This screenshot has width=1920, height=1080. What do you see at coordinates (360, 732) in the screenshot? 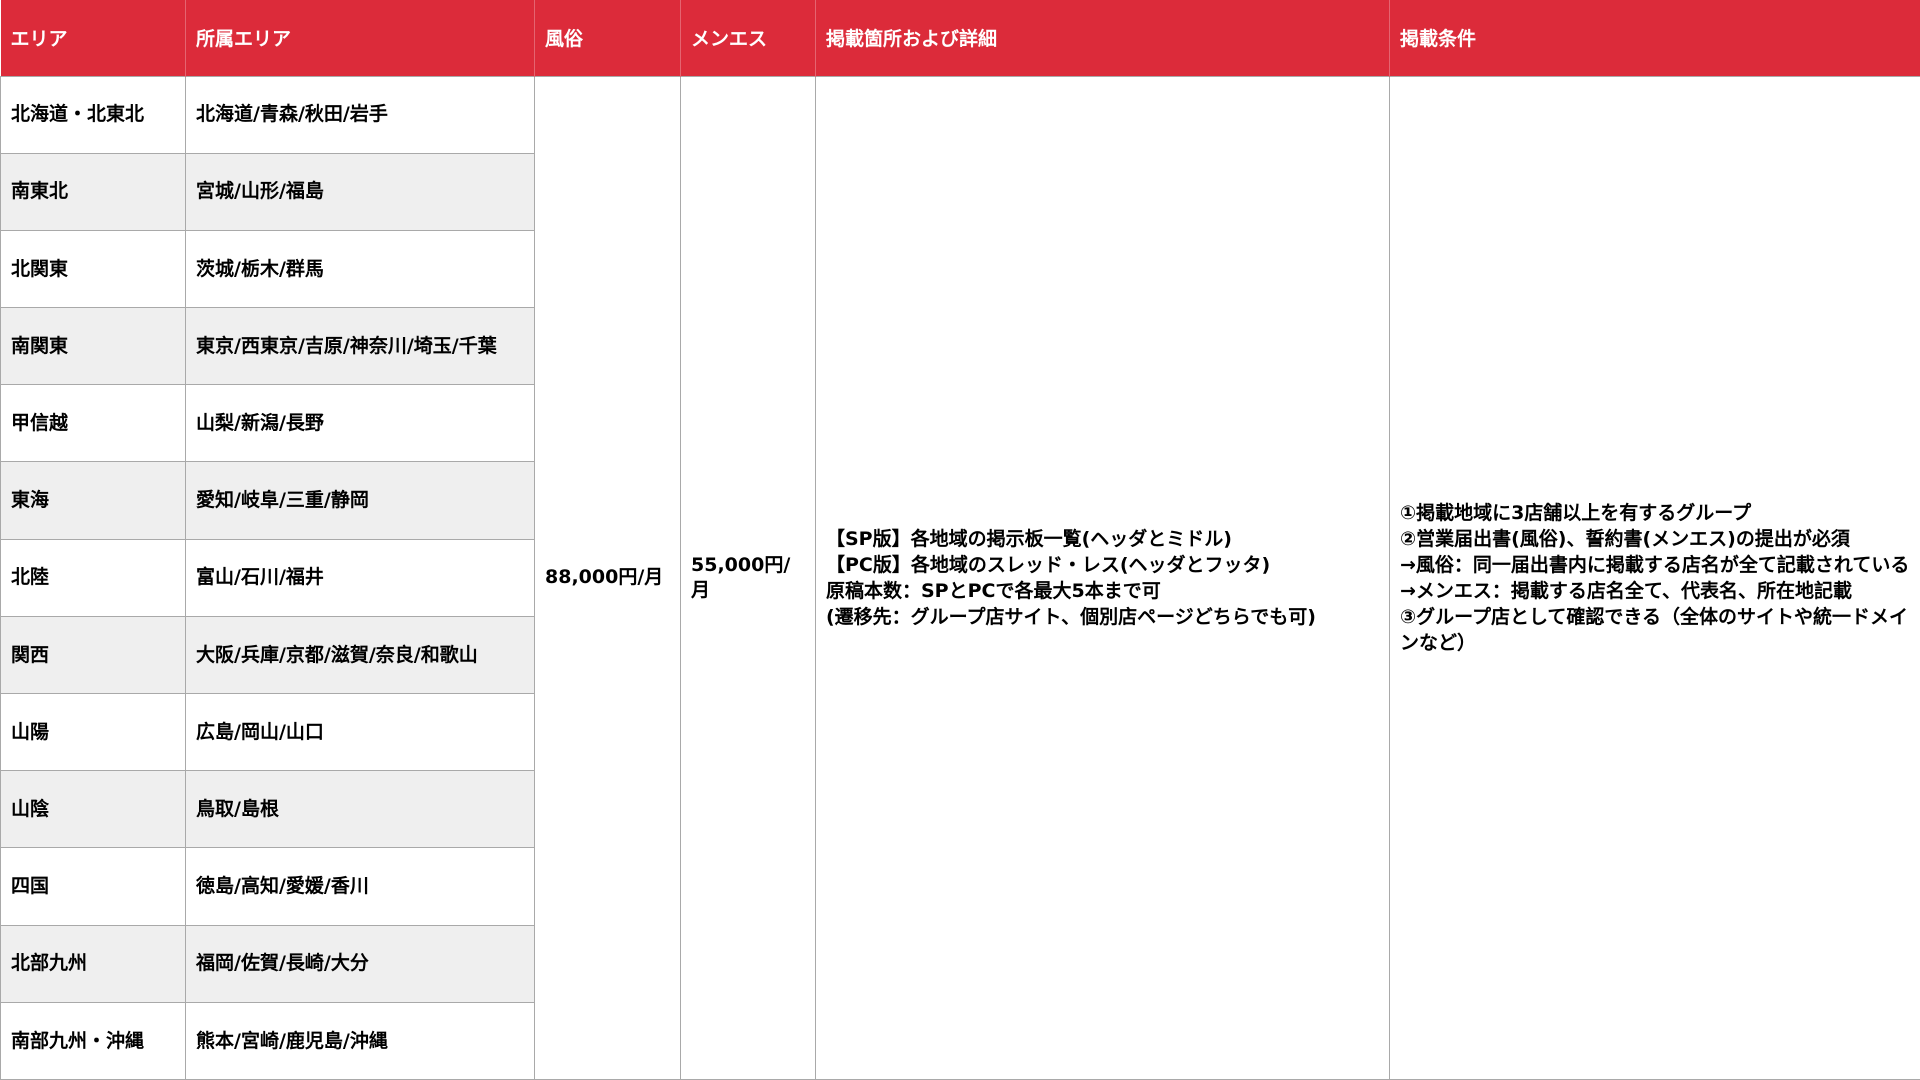
I see `sub-area-cell: 広島/岡山/山口` at bounding box center [360, 732].